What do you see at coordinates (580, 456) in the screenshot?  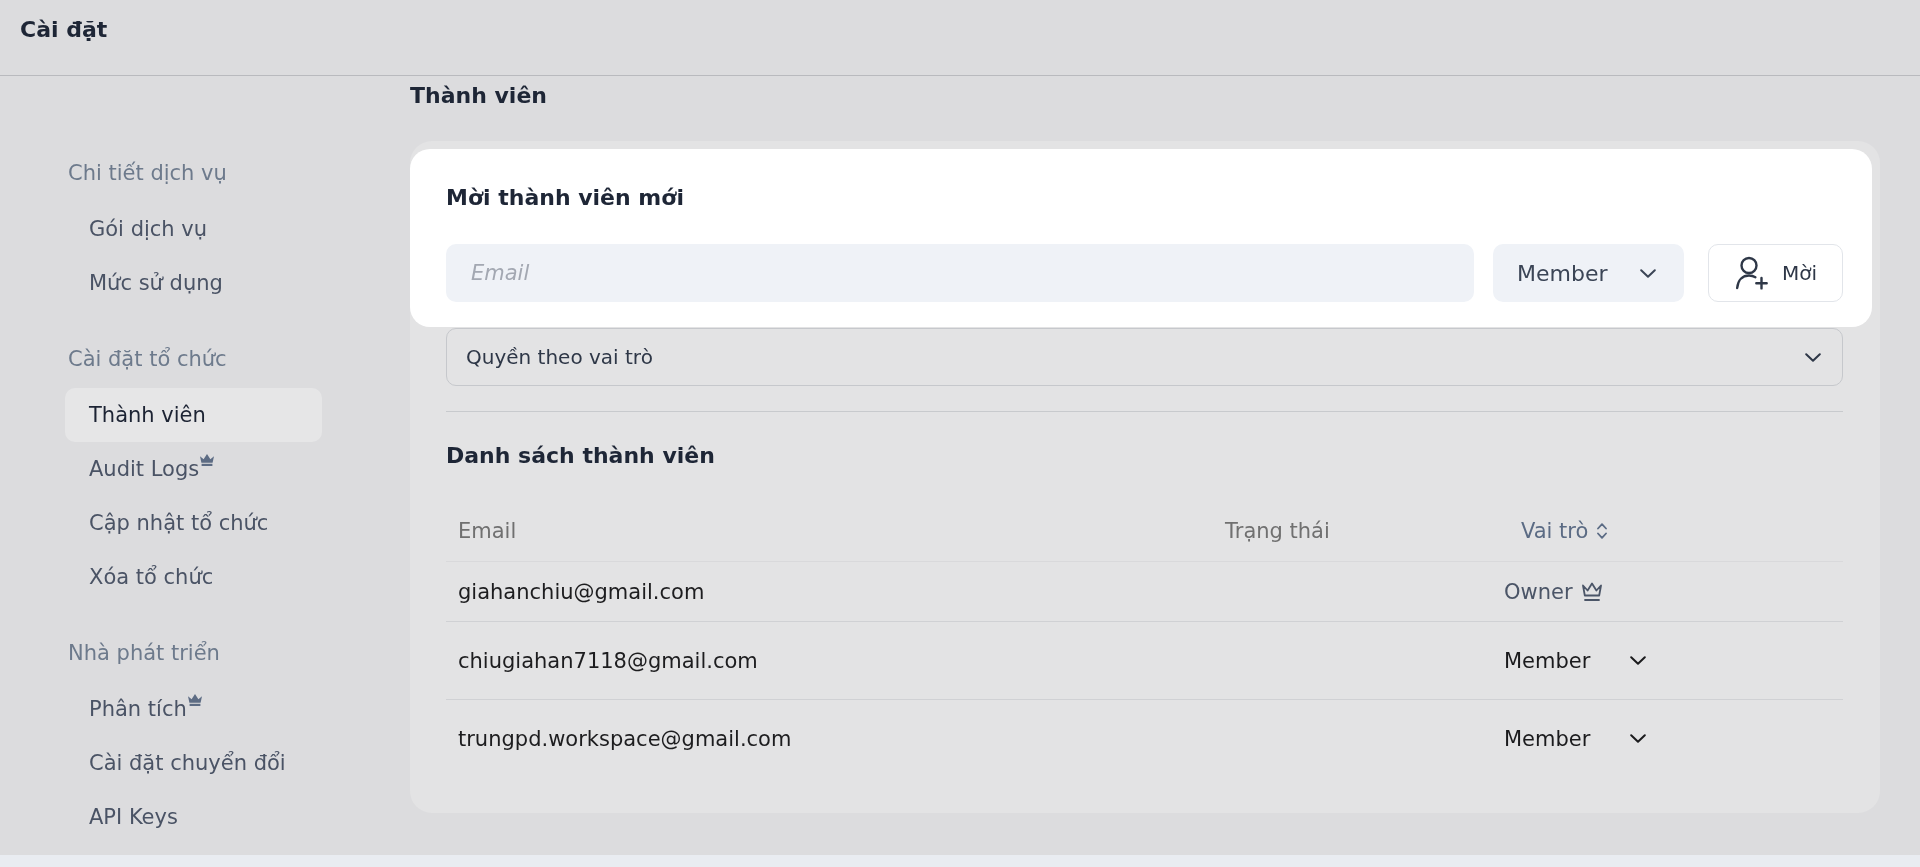 I see `member-list-title: Danh sách thành viên` at bounding box center [580, 456].